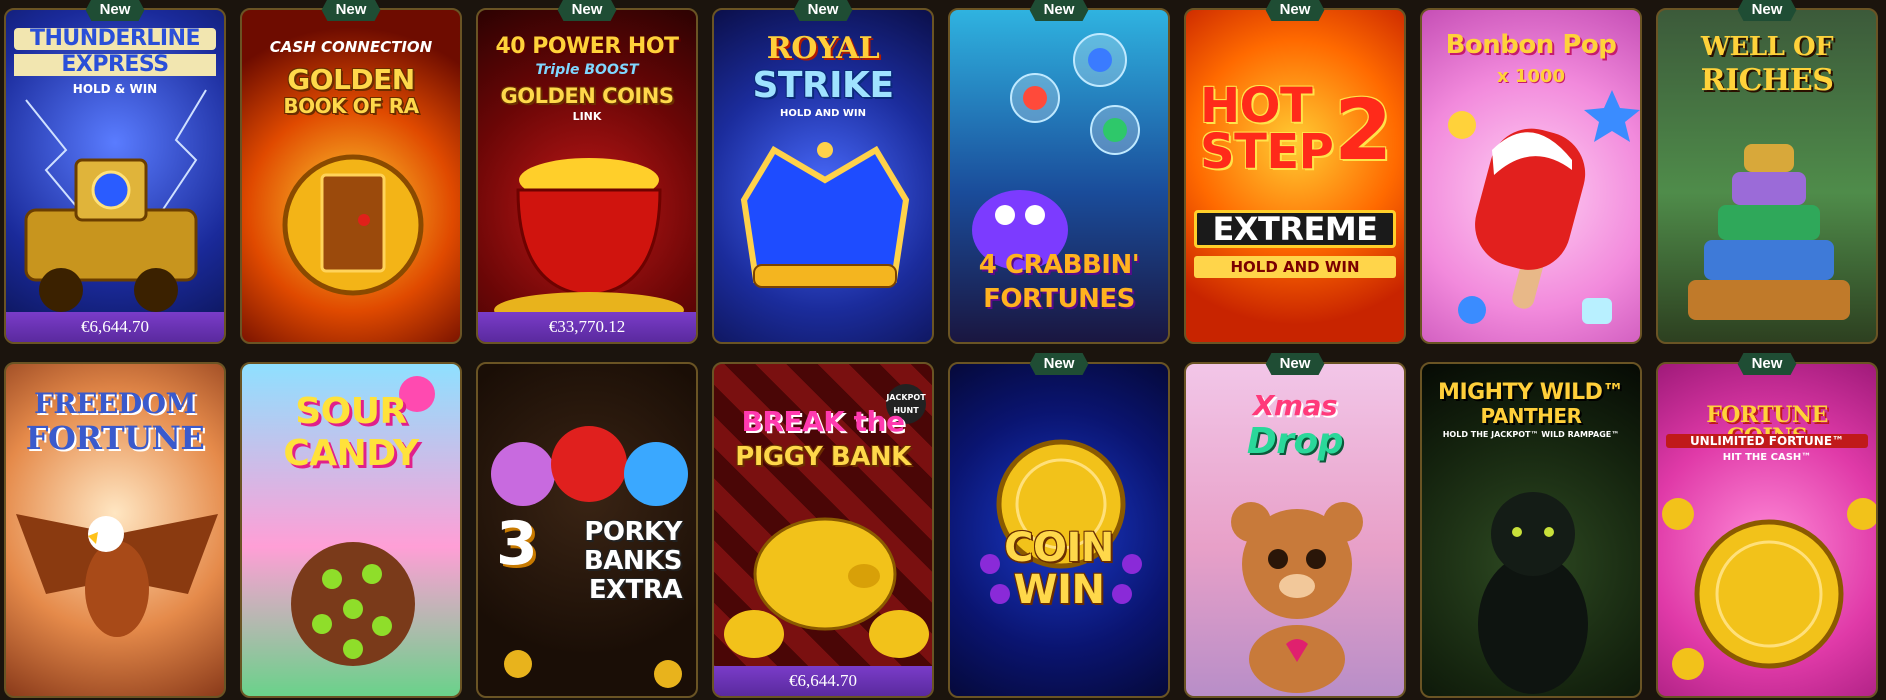  I want to click on game-title-line1: ROYAL, so click(823, 48).